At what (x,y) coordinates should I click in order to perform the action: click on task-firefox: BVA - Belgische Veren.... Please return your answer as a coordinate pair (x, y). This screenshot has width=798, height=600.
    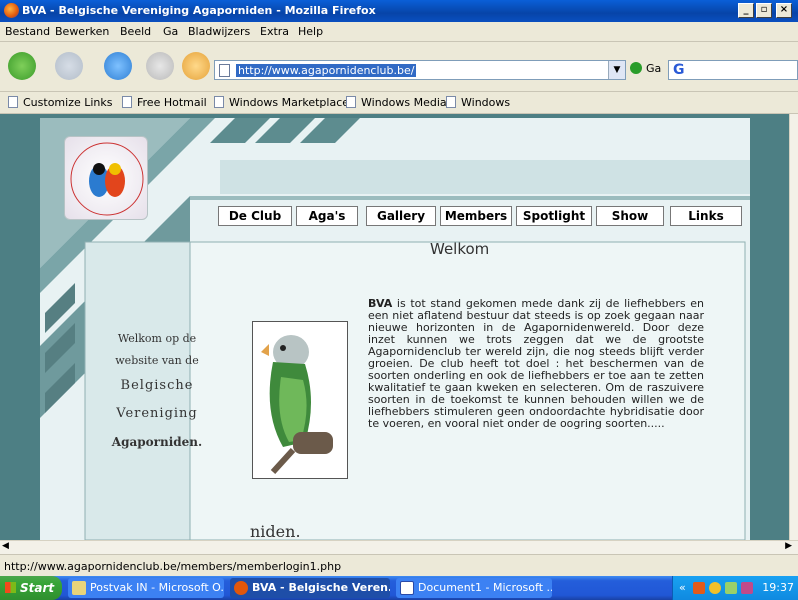
    Looking at the image, I should click on (310, 588).